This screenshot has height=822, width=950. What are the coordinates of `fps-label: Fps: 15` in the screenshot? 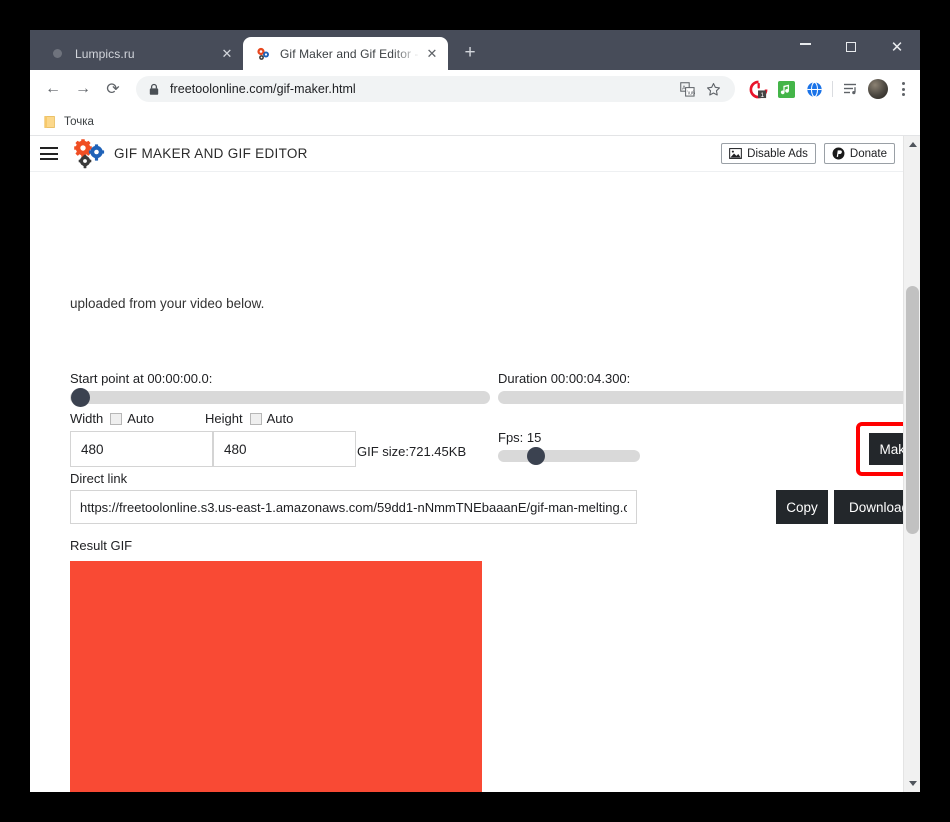 It's located at (520, 437).